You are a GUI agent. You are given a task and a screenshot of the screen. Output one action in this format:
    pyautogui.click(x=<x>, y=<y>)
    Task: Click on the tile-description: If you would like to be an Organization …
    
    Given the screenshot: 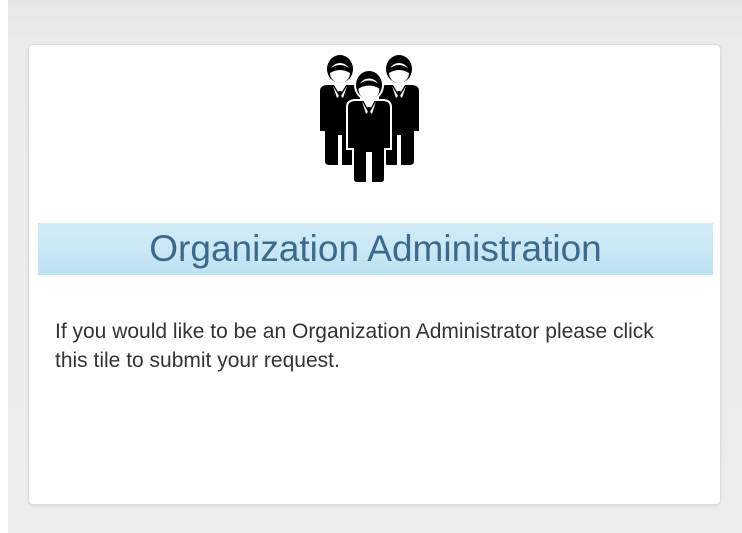 What is the action you would take?
    pyautogui.click(x=354, y=346)
    